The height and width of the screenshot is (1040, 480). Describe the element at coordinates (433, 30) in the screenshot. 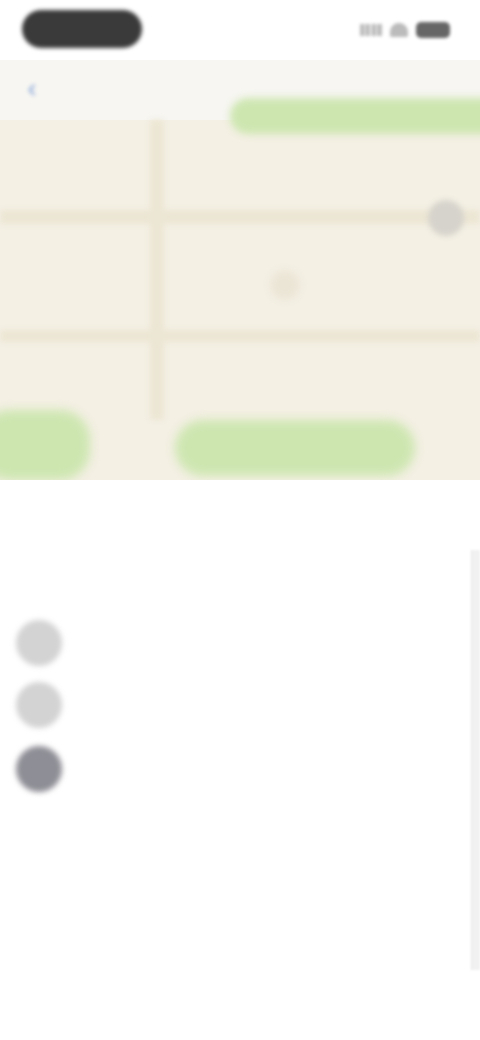

I see `battery-icon` at that location.